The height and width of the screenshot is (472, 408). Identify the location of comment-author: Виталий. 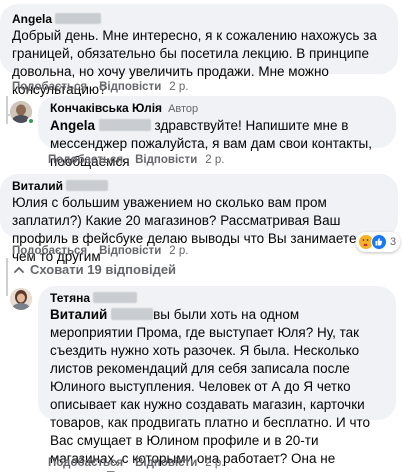
(199, 186).